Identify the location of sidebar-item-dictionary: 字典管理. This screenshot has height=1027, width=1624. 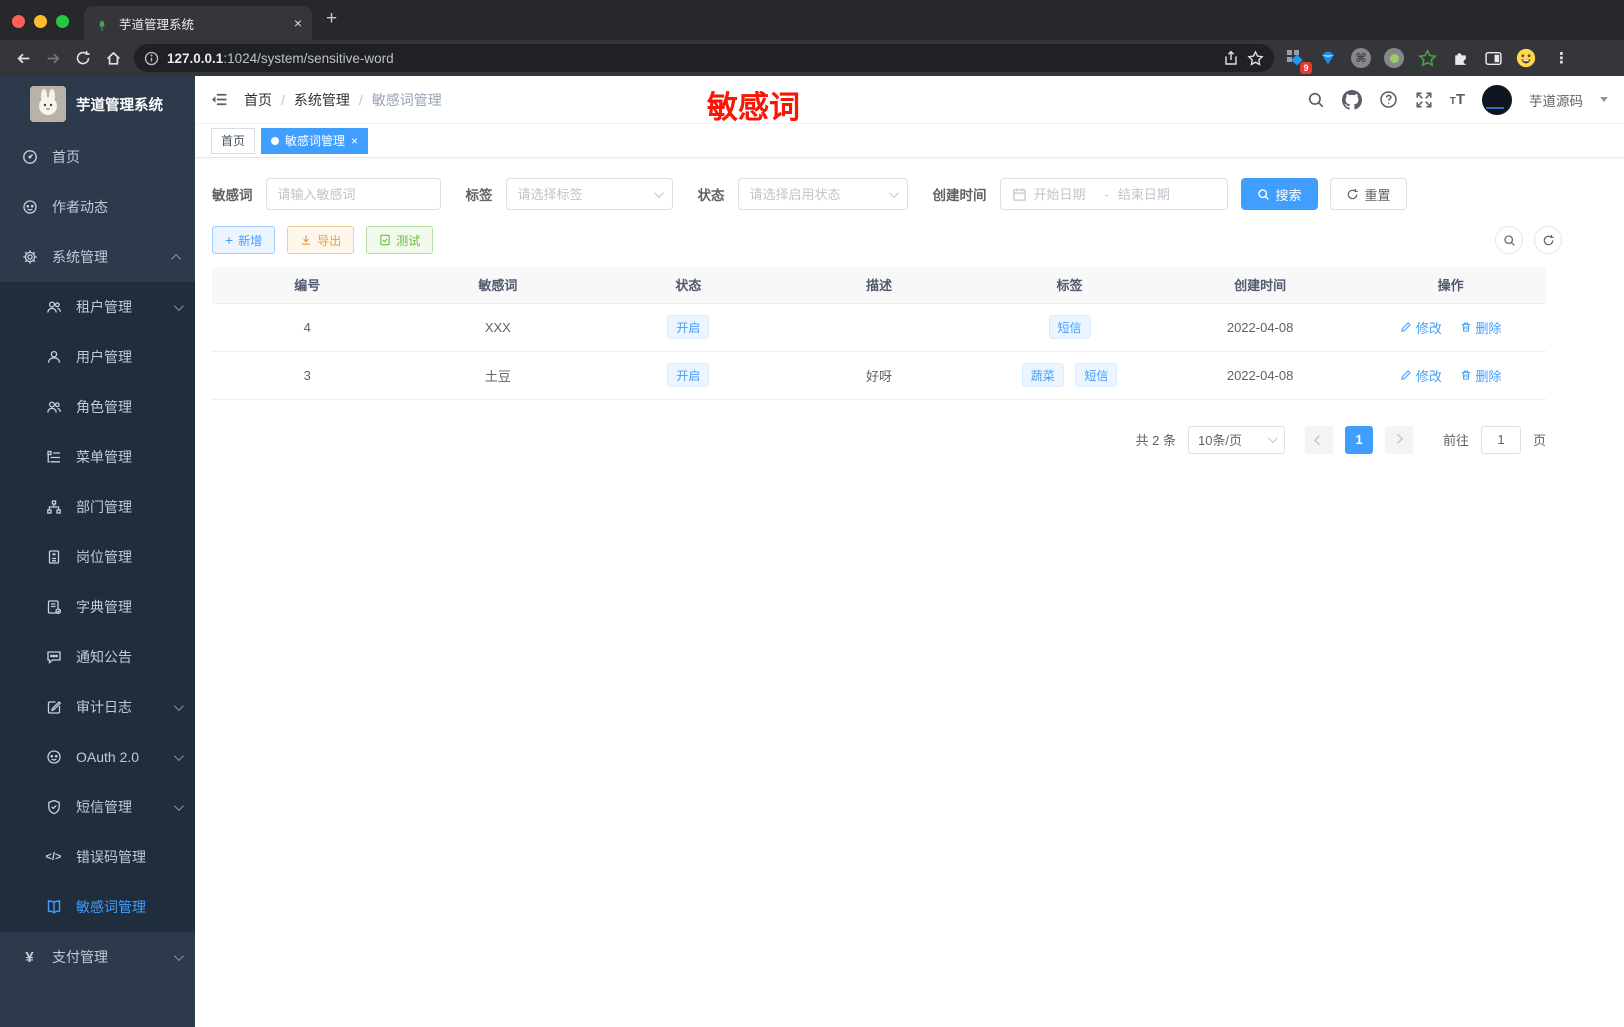
(97, 607).